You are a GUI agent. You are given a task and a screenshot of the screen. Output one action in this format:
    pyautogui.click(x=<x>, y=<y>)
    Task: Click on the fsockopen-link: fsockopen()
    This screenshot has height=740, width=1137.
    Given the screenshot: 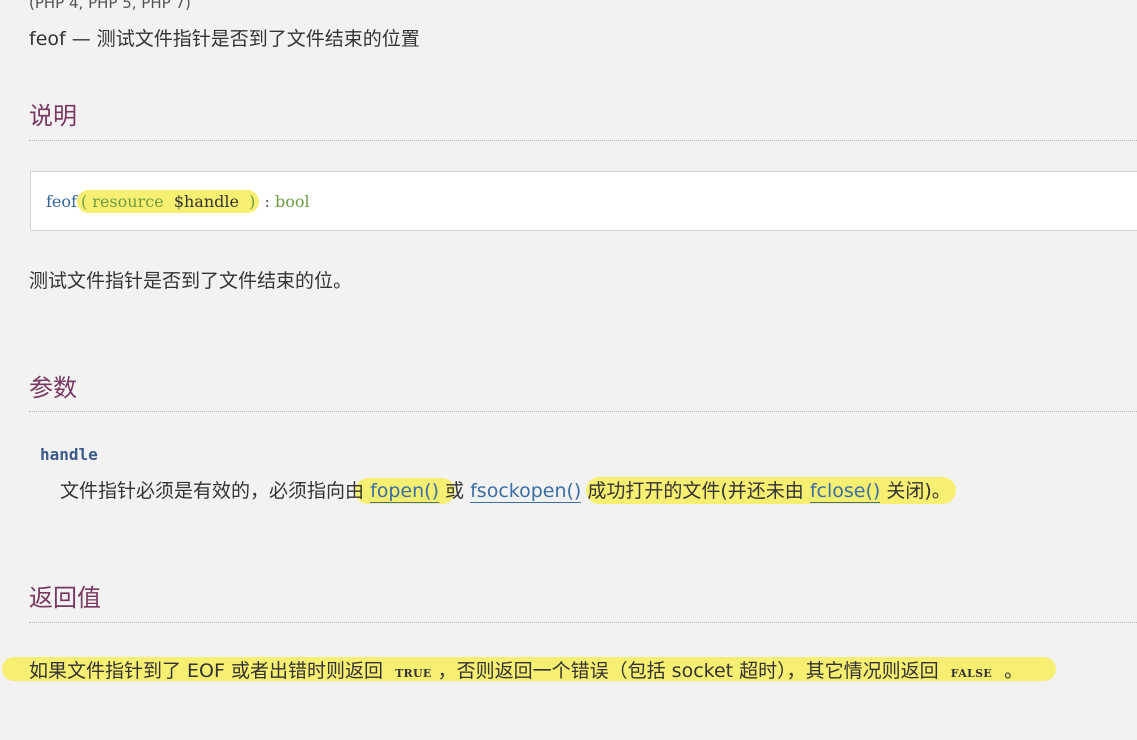 What is the action you would take?
    pyautogui.click(x=526, y=491)
    